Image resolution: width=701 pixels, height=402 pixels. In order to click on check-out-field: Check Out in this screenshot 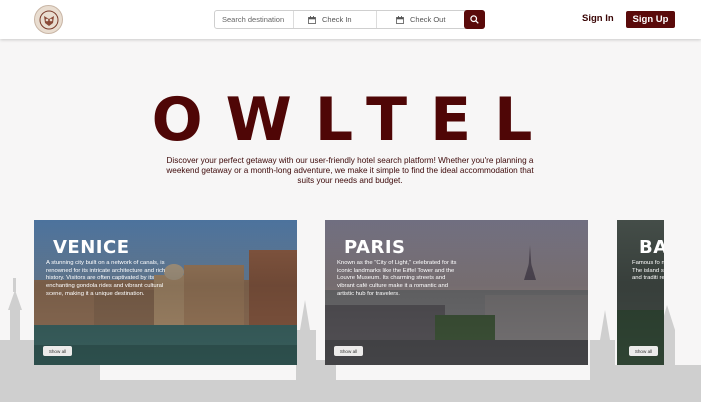, I will do `click(421, 19)`.